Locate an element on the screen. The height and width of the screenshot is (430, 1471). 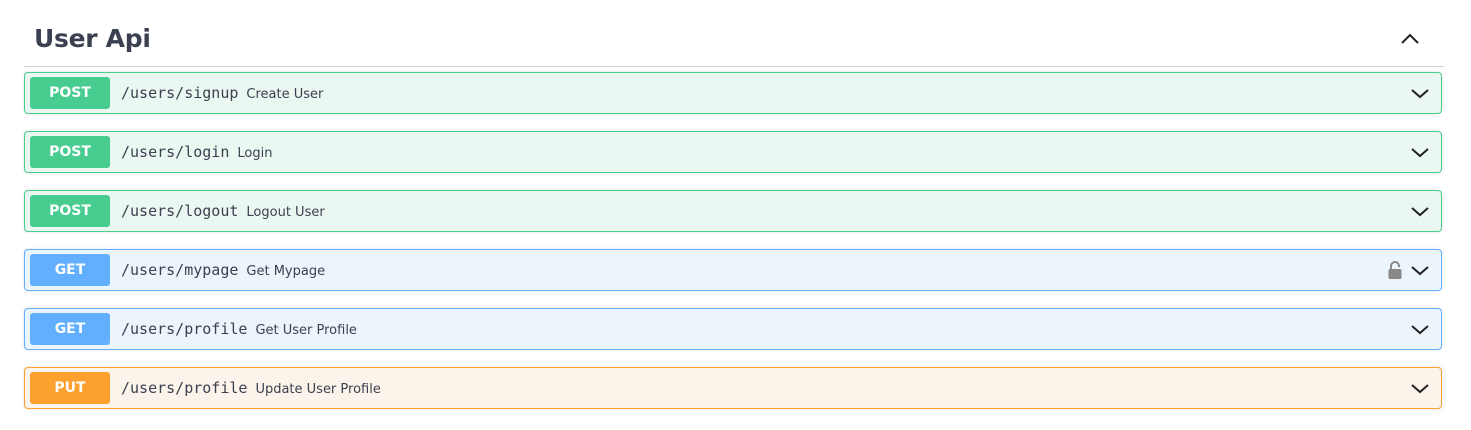
path-text: /users/login is located at coordinates (175, 152).